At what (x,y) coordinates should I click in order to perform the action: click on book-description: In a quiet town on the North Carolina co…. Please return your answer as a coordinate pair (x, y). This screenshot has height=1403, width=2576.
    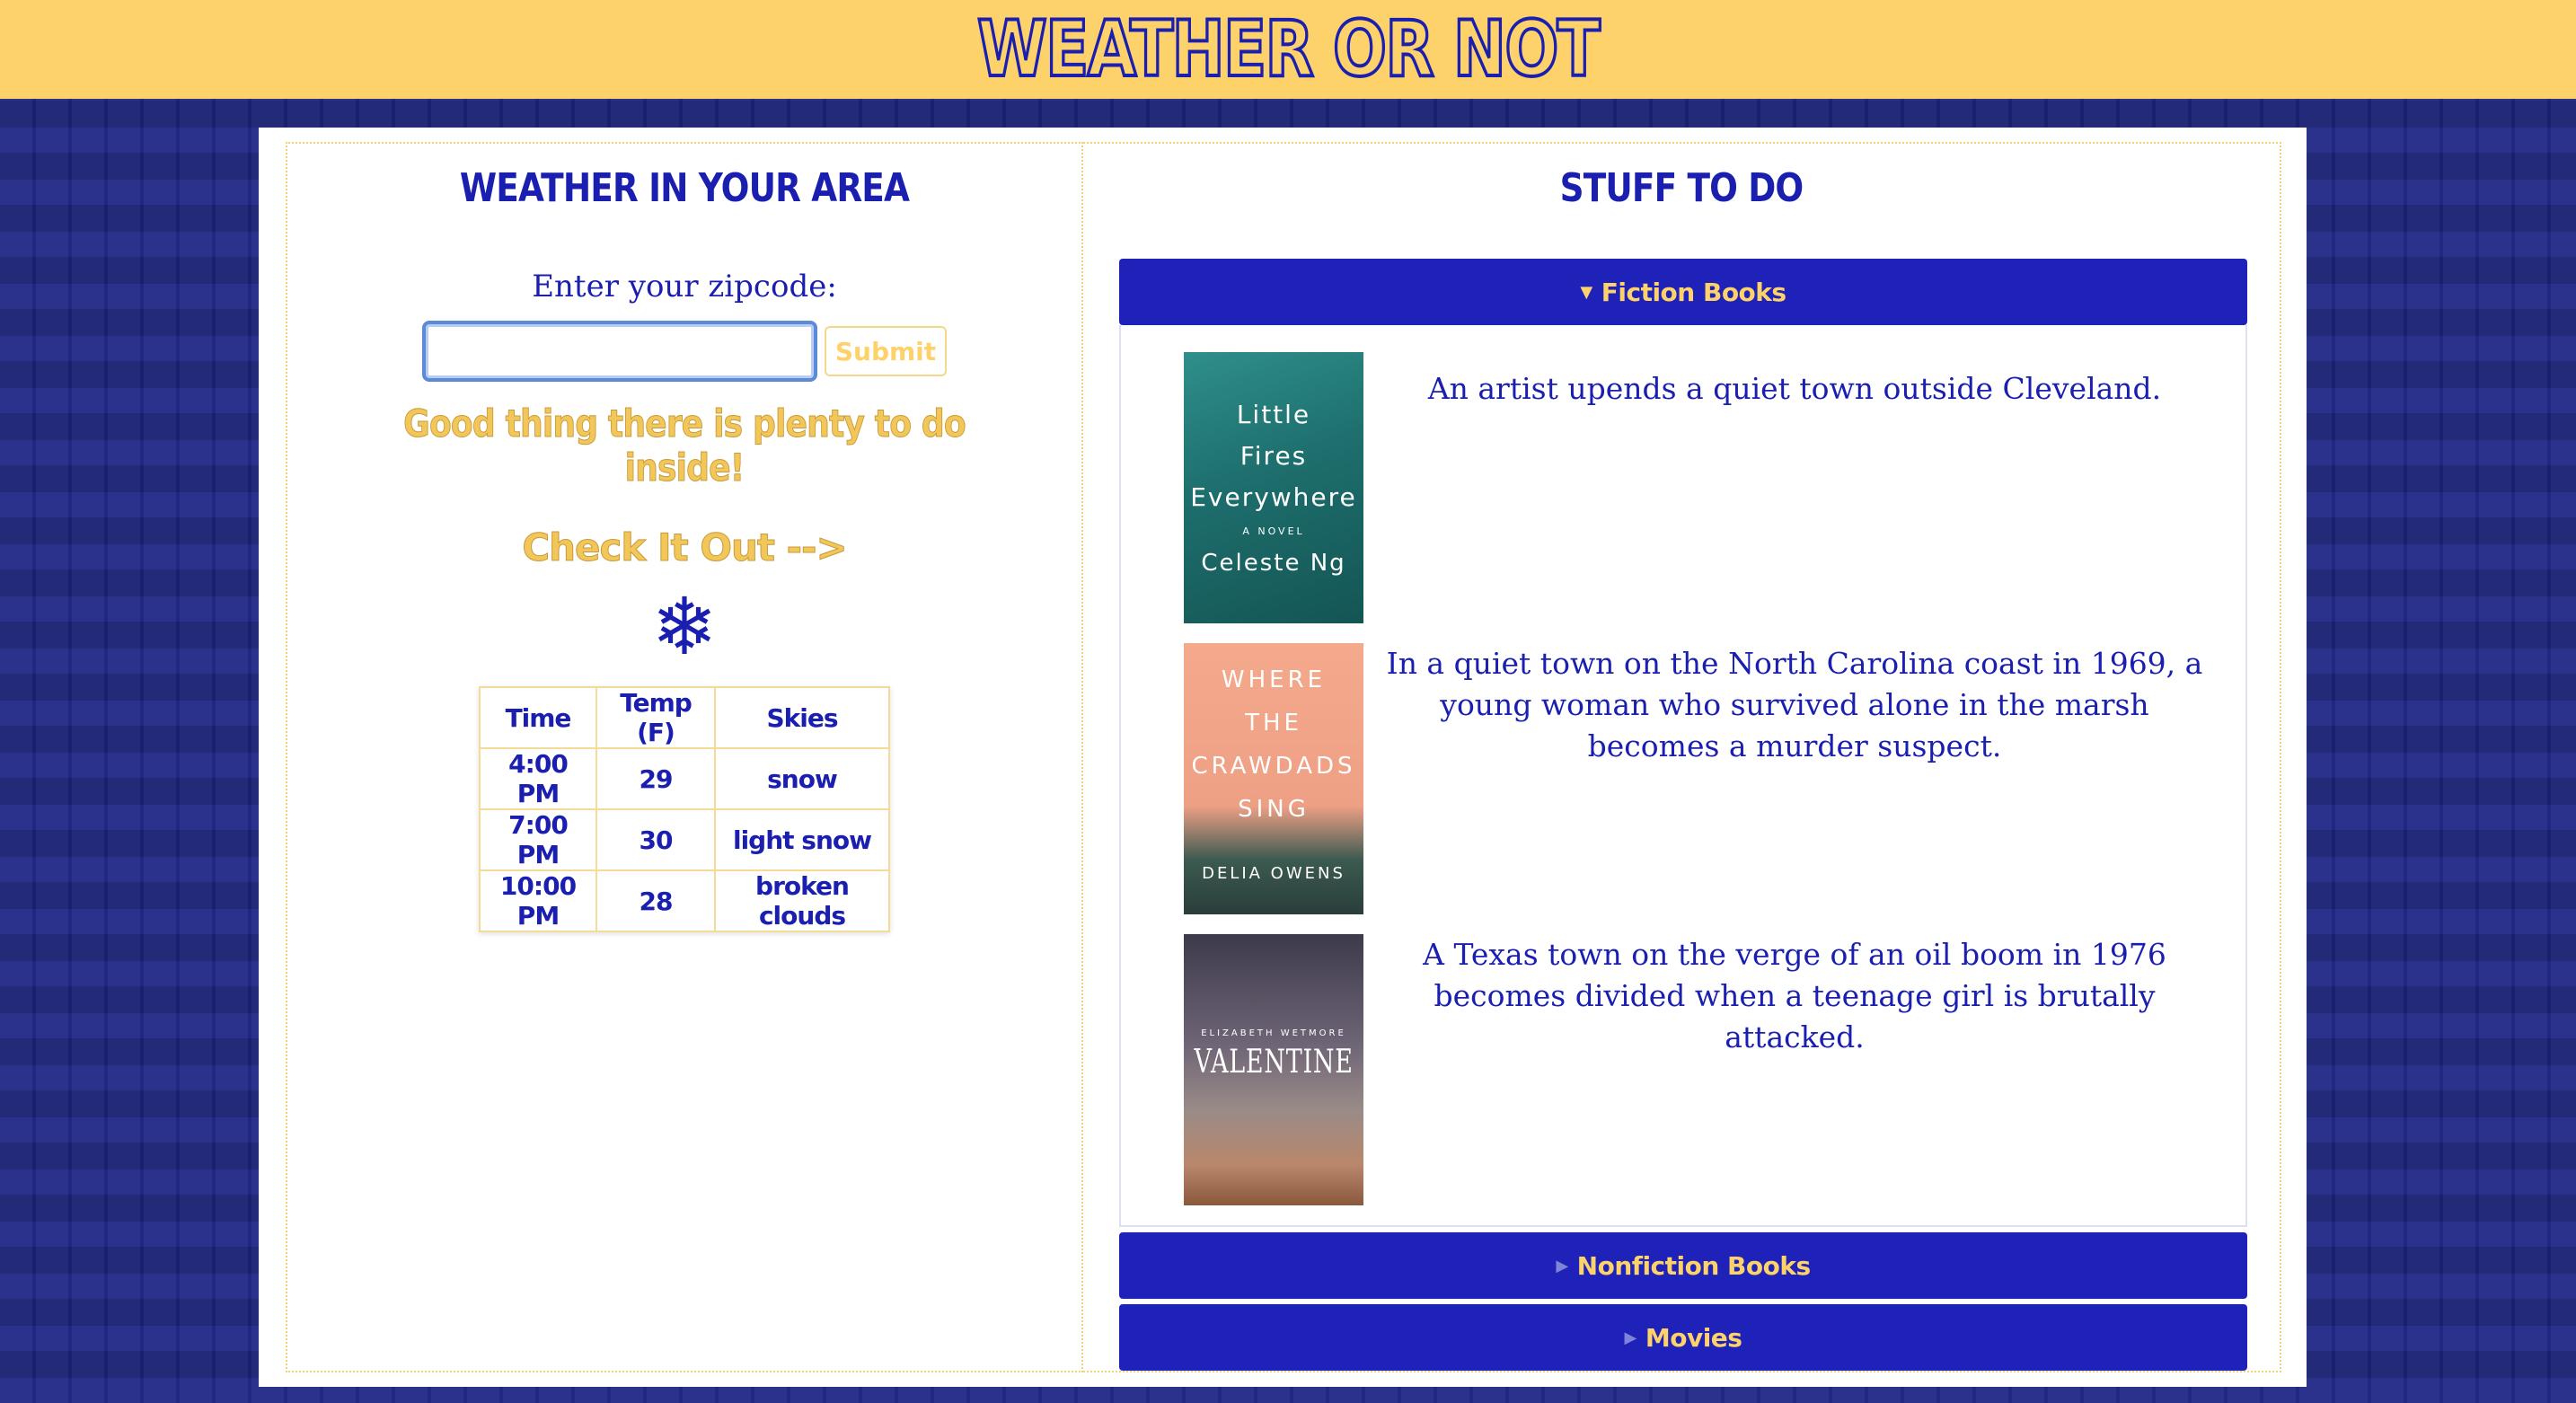
    Looking at the image, I should click on (1794, 705).